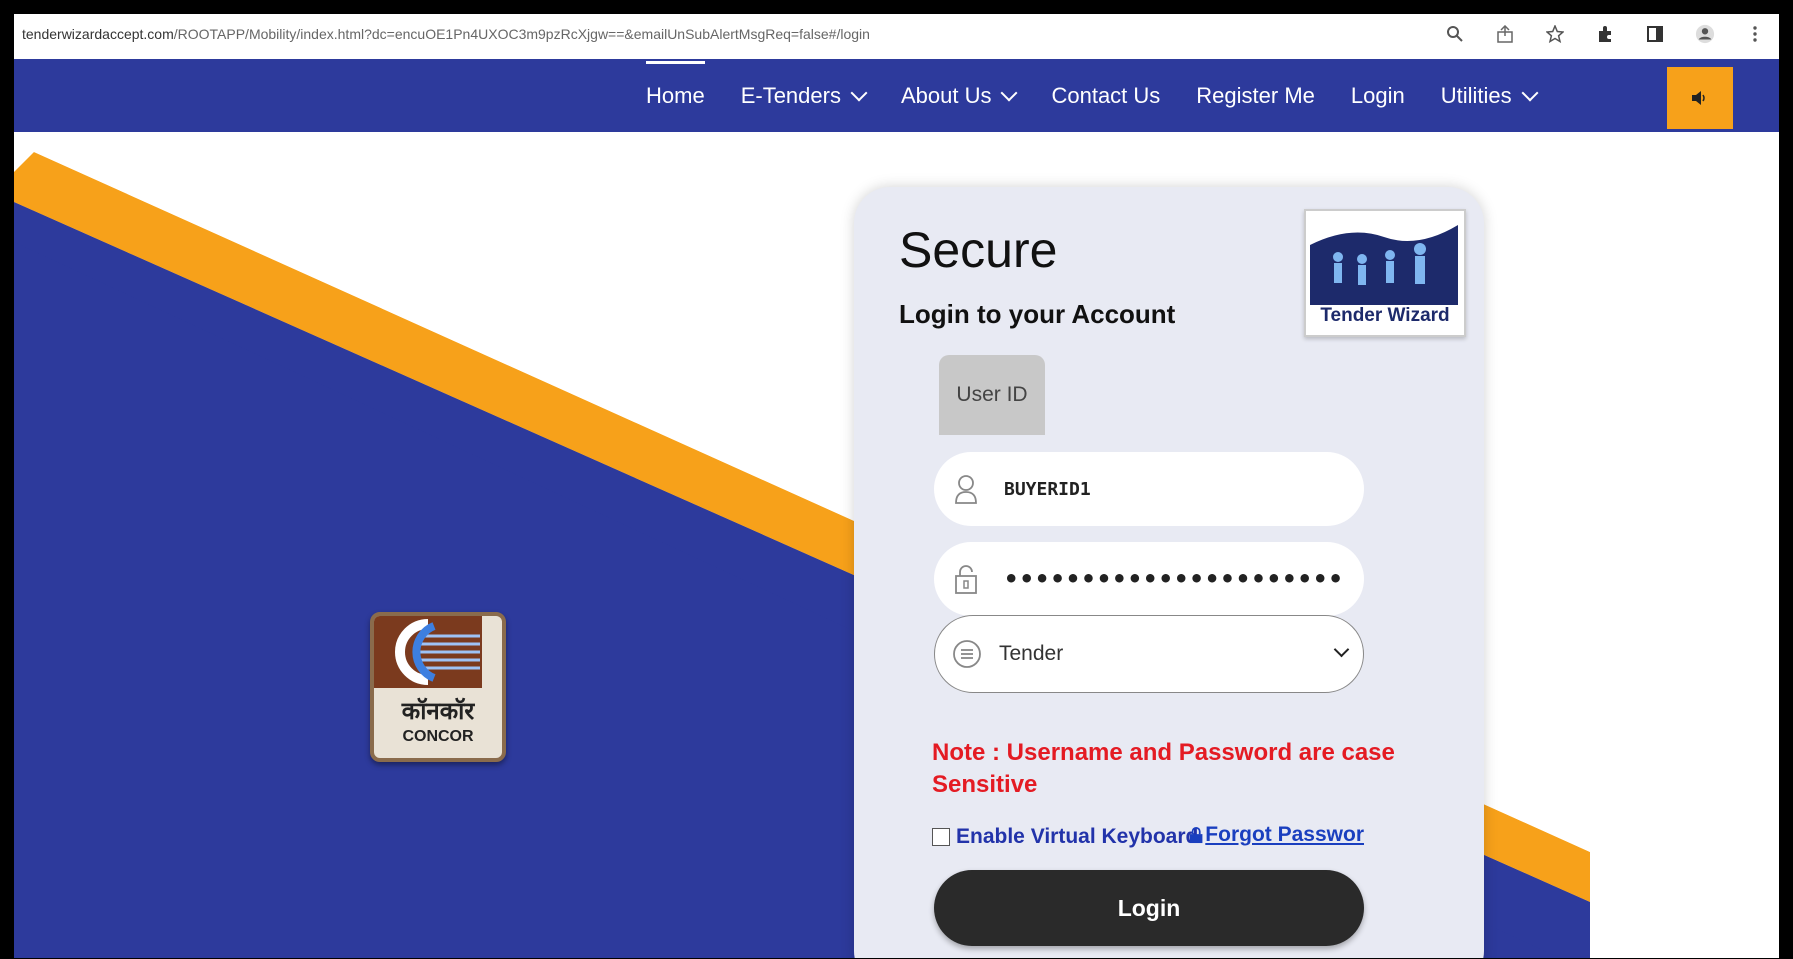 This screenshot has height=959, width=1793. I want to click on tender-wizard-logo: Tender Wizard, so click(1385, 273).